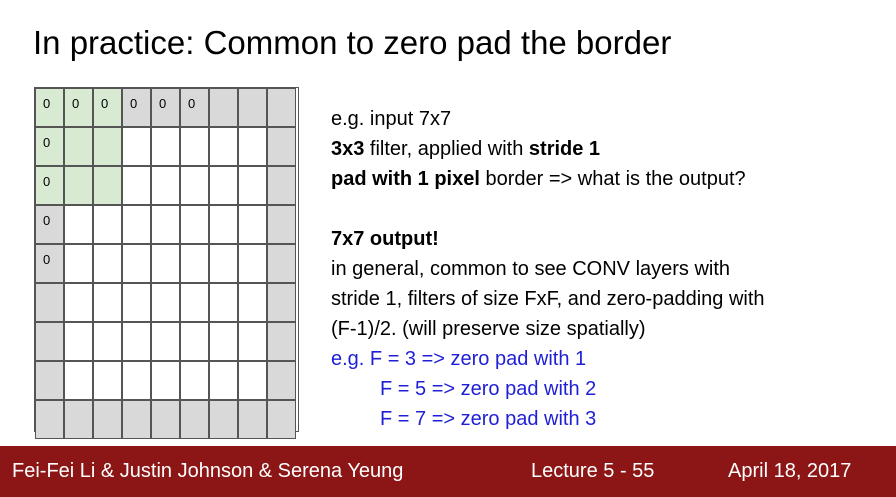 The height and width of the screenshot is (497, 896). Describe the element at coordinates (612, 179) in the screenshot. I see `body-line-3-text: border => what is the output?` at that location.